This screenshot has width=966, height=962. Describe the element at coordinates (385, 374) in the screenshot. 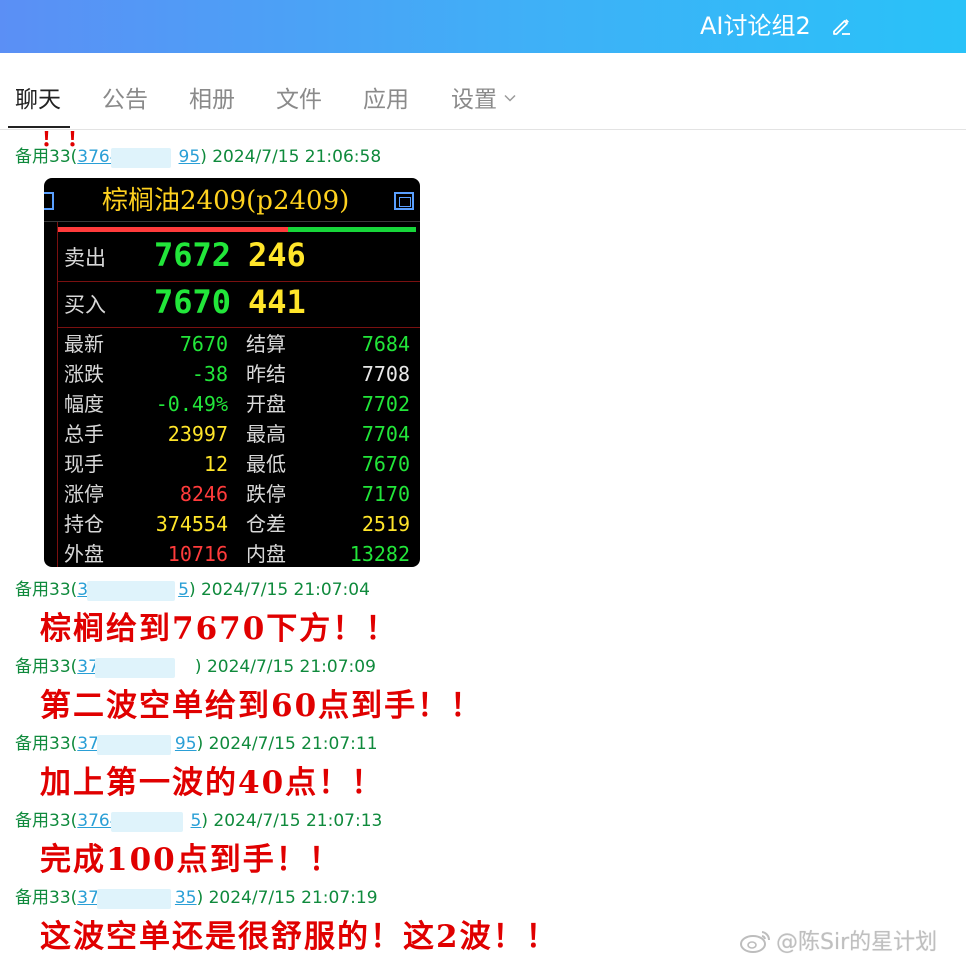

I see `stat-value: 7708` at that location.